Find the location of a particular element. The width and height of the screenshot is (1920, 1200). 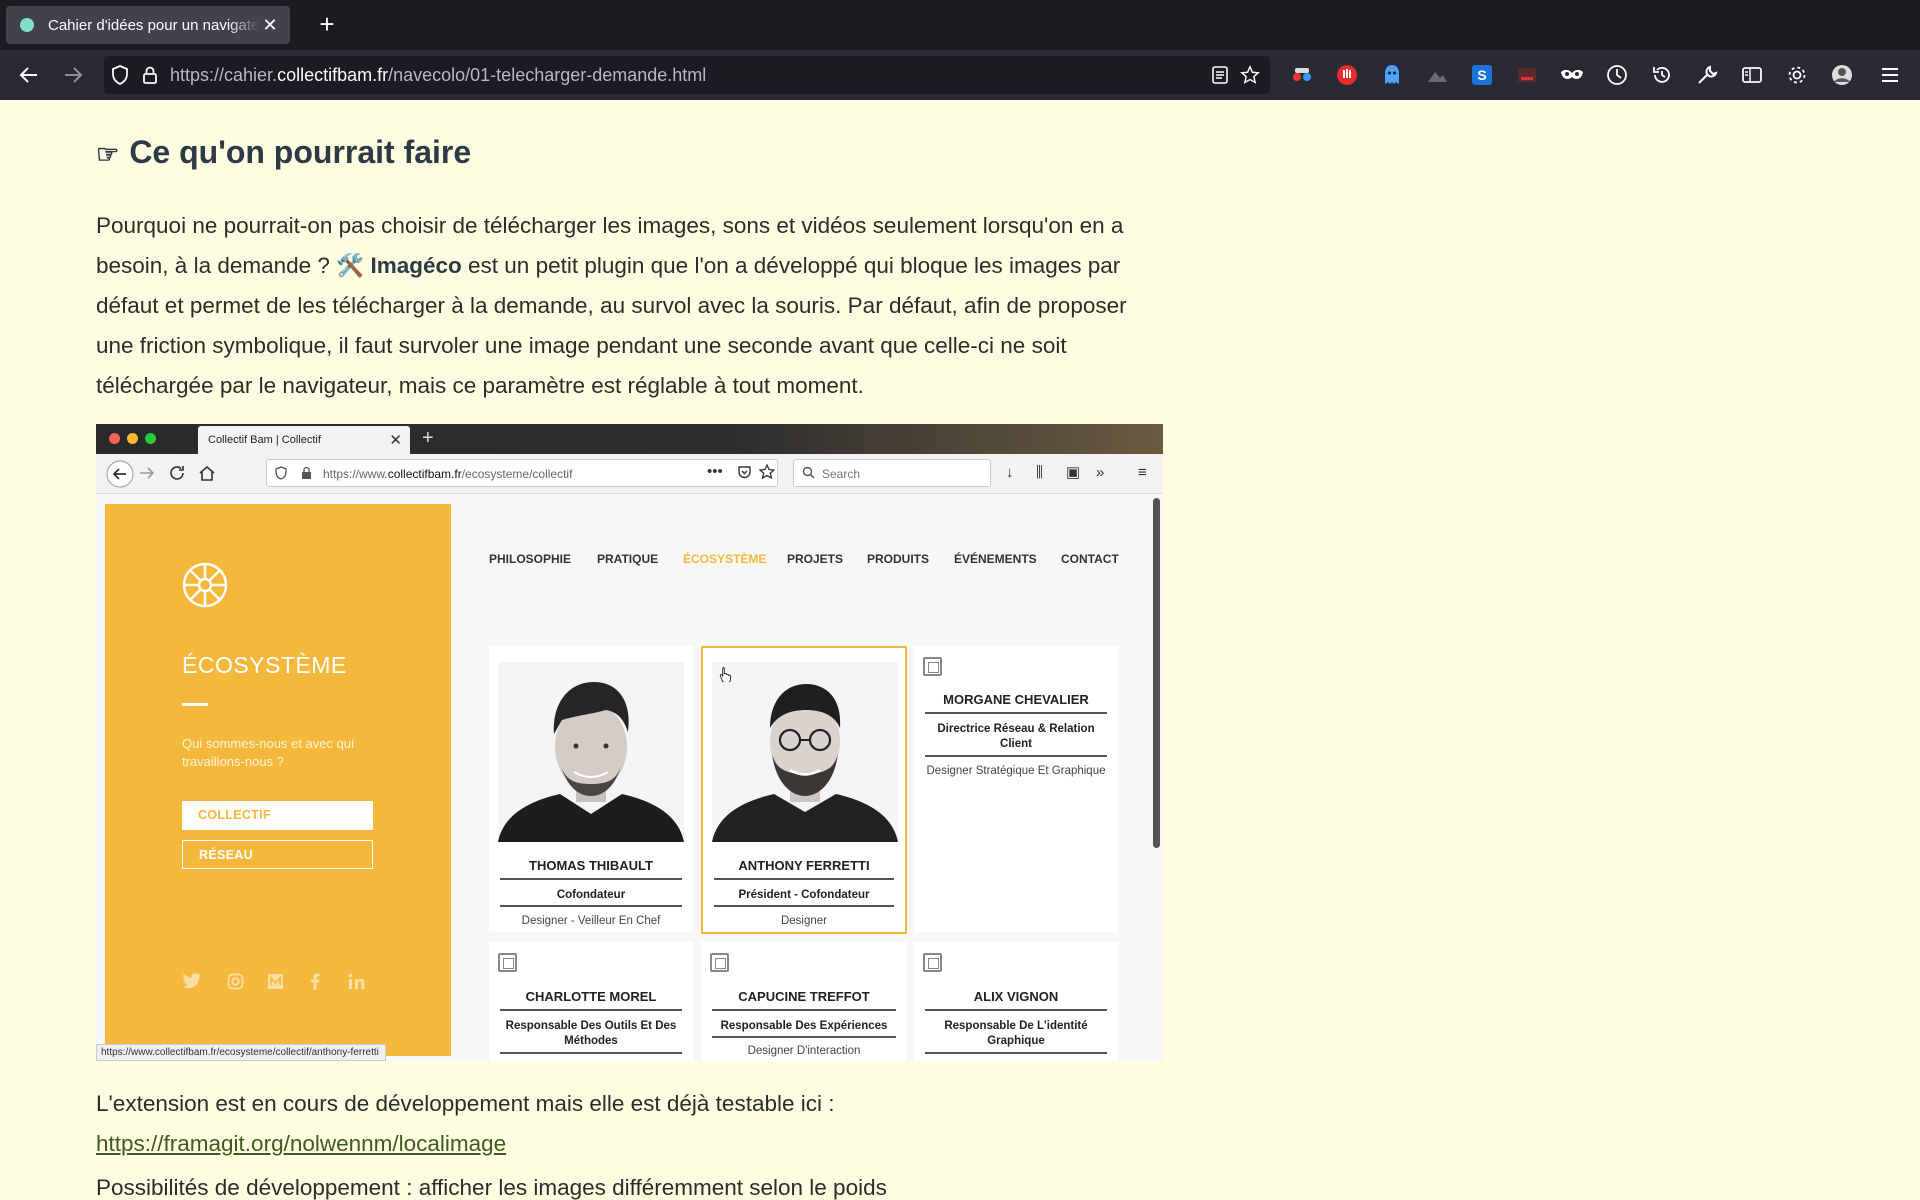

demo-logo-icon is located at coordinates (205, 585).